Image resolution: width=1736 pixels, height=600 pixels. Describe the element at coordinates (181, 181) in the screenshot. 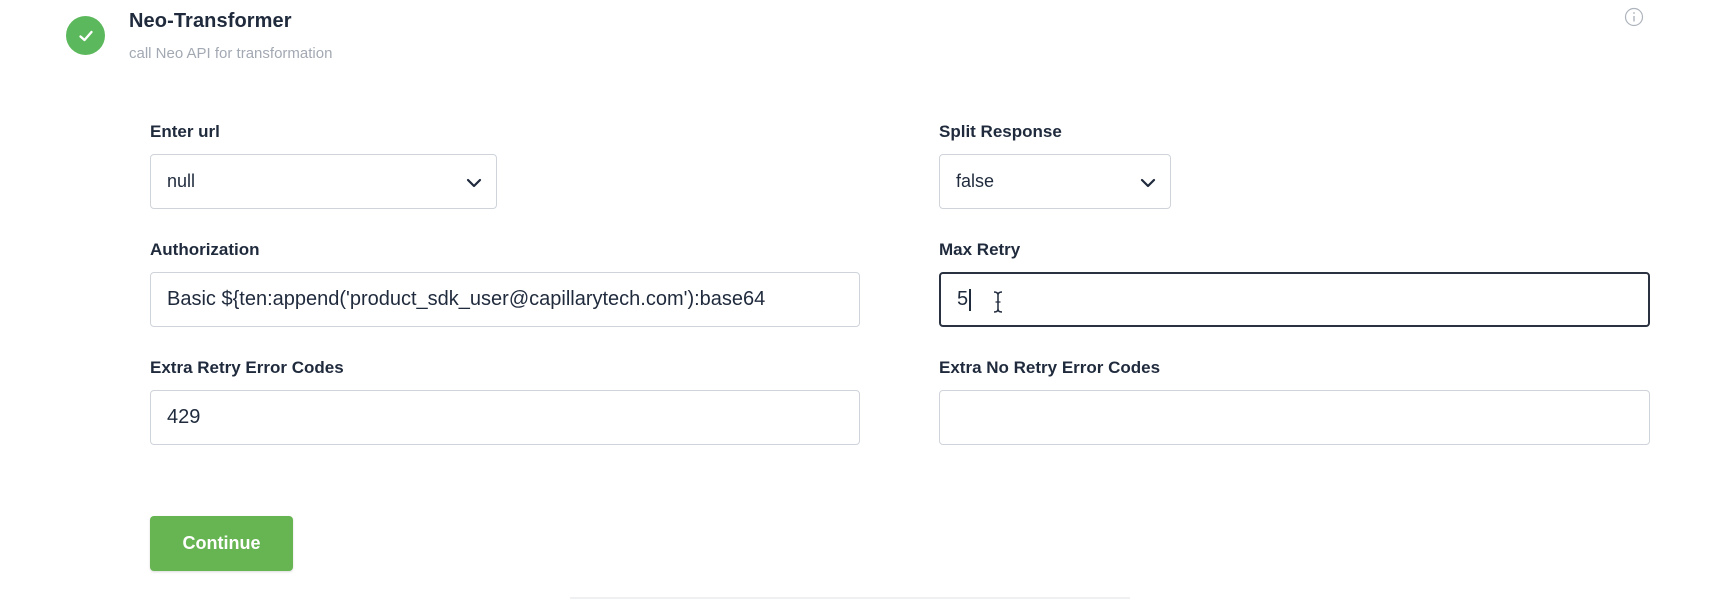

I see `enter-url-value: null` at that location.